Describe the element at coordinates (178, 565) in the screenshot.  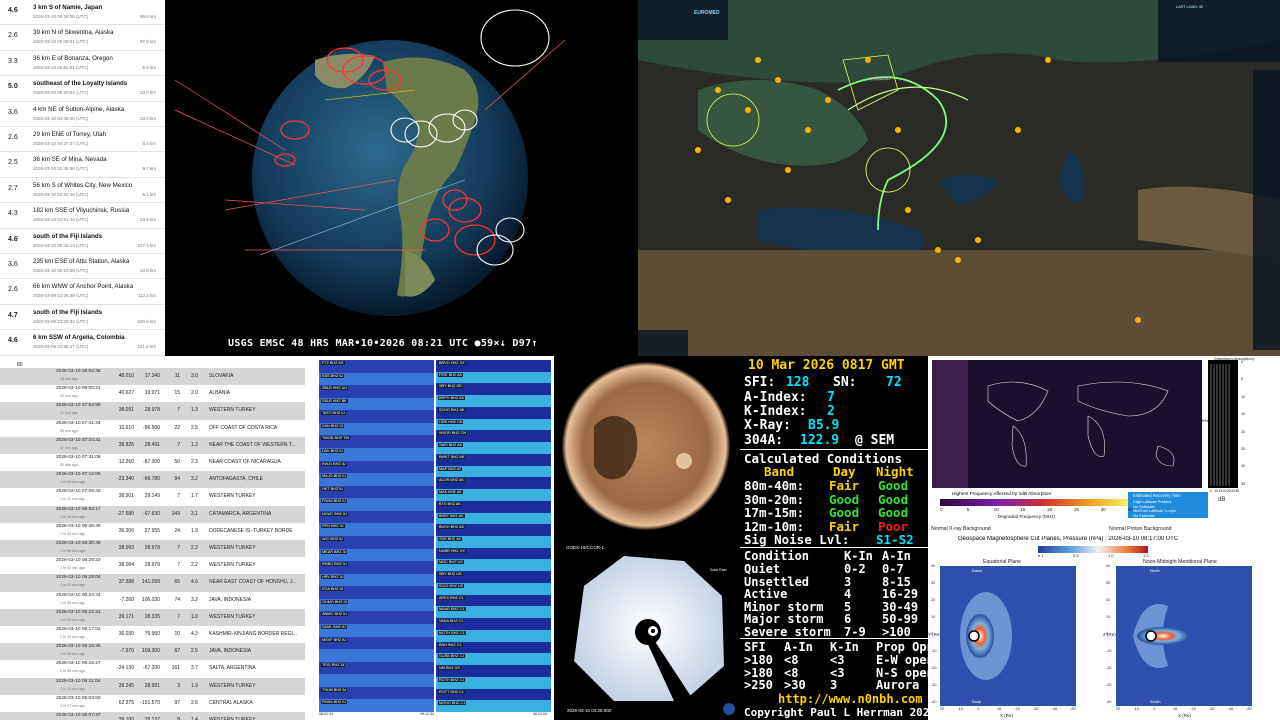
I see `quake-depth: 7` at that location.